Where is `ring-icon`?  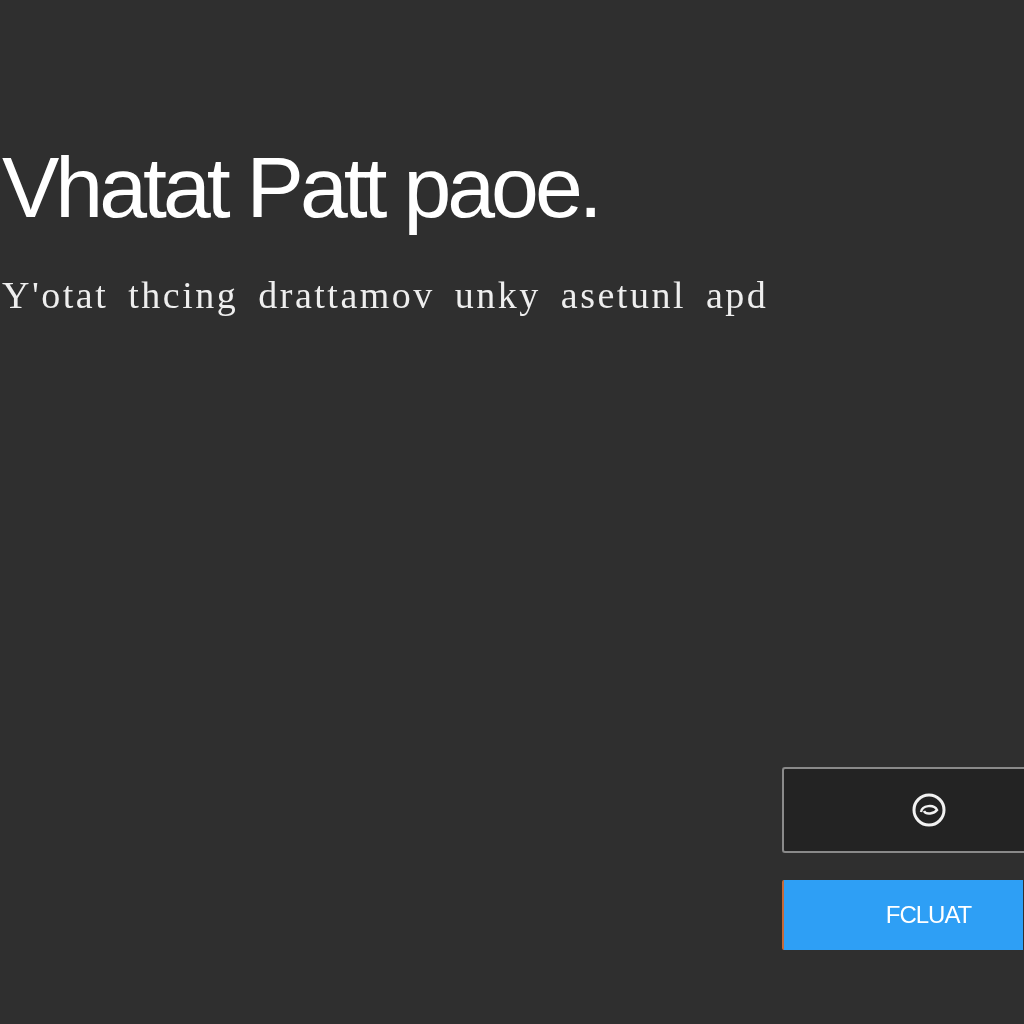
ring-icon is located at coordinates (929, 810).